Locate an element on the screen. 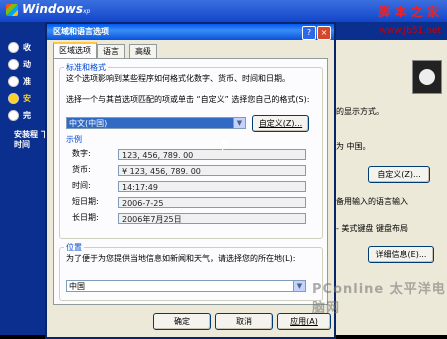 The width and height of the screenshot is (447, 339). tab-languages: 语言 is located at coordinates (111, 51).